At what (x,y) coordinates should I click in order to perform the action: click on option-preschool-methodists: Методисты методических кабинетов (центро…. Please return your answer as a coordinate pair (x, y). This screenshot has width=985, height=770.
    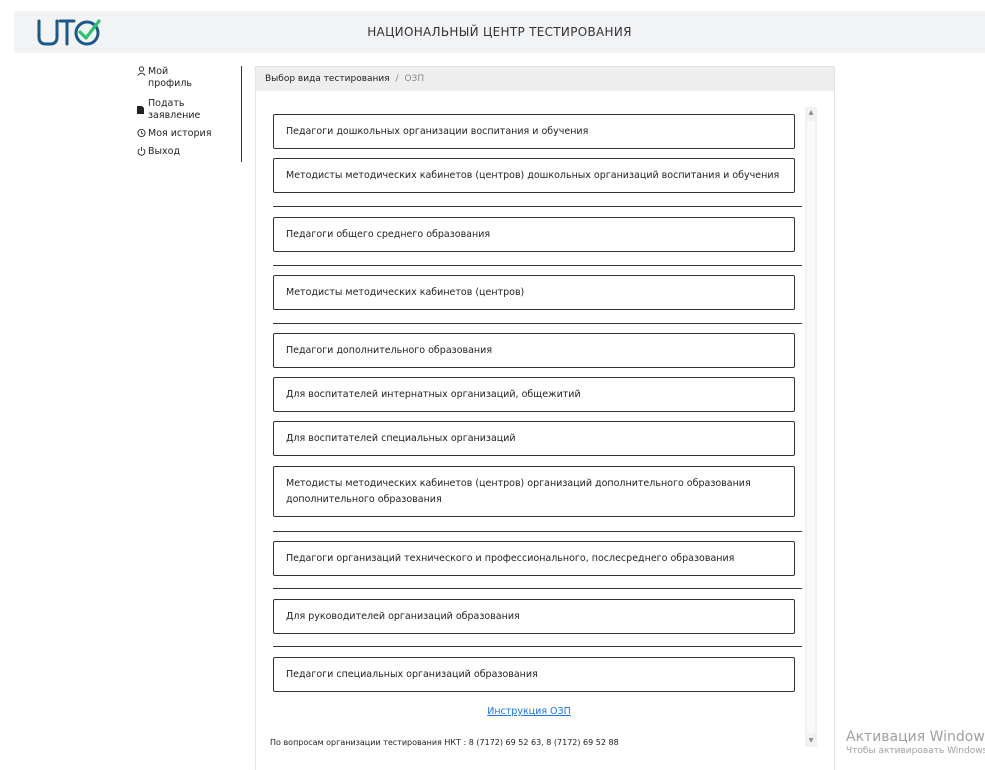
    Looking at the image, I should click on (534, 175).